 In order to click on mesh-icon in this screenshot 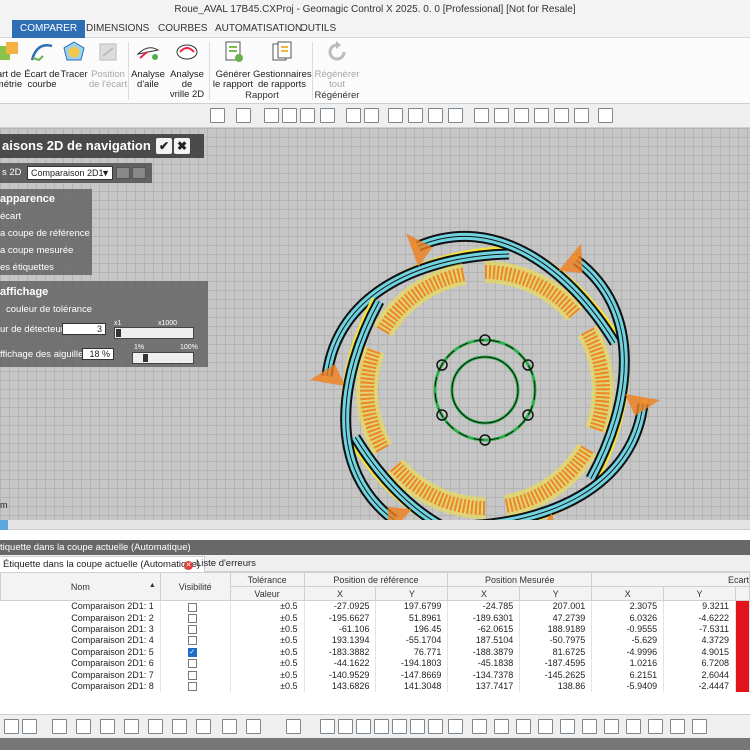, I will do `click(567, 726)`.